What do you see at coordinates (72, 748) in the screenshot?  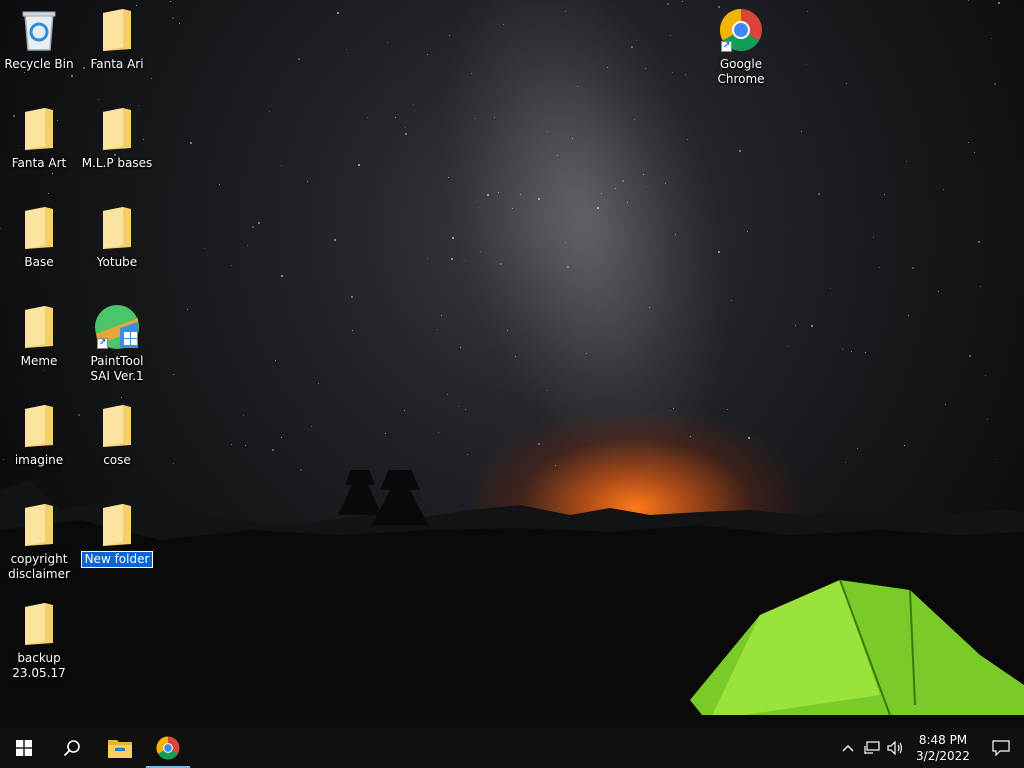 I see `search-button` at bounding box center [72, 748].